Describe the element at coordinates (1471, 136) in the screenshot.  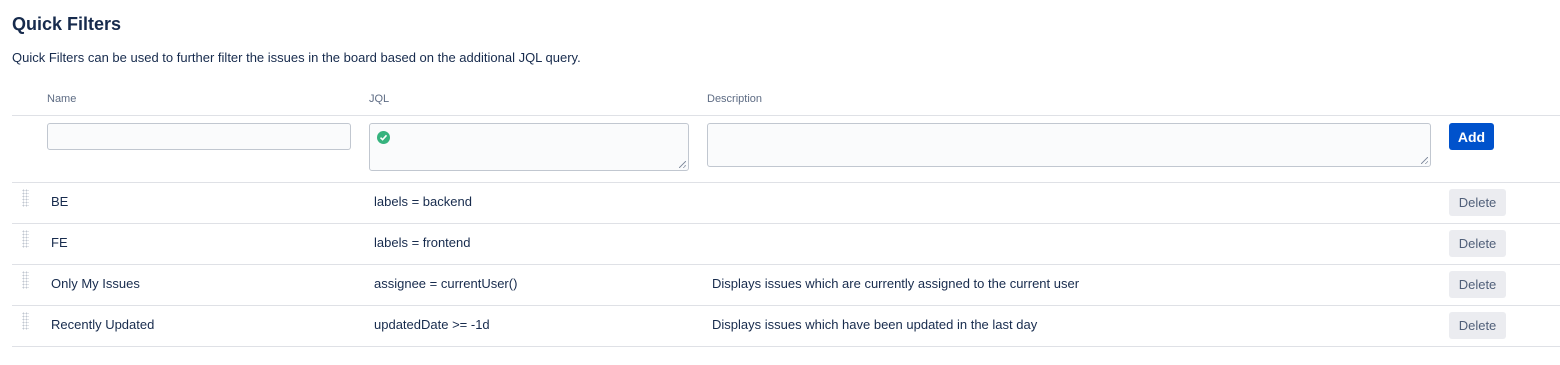
I see `add-button: Add` at that location.